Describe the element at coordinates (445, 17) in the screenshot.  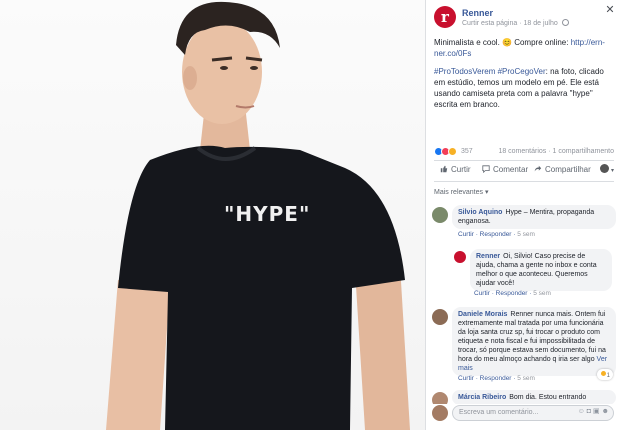
I see `page-logo: r` at that location.